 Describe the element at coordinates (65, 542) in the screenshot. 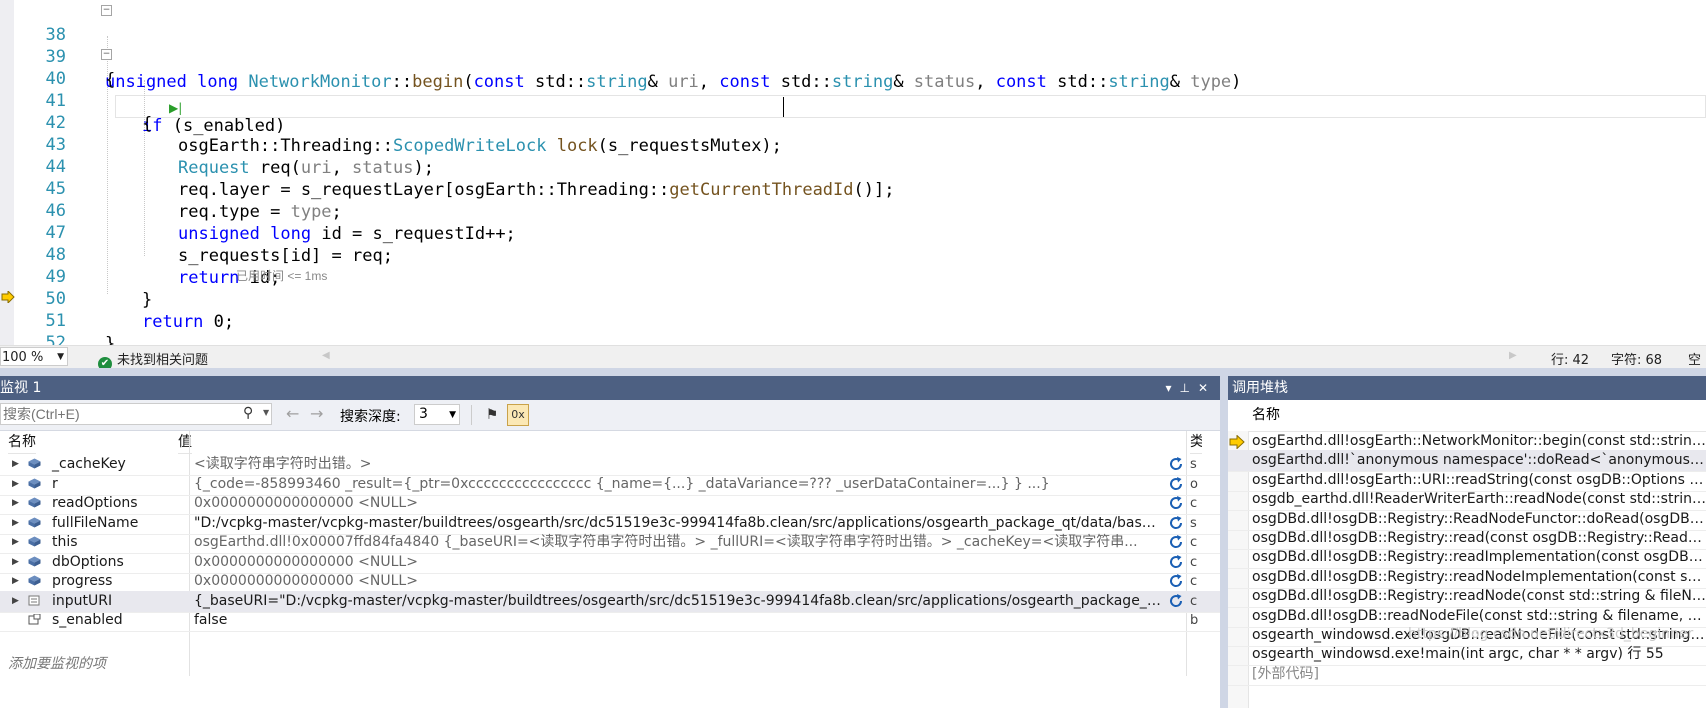

I see `watch-name: this` at that location.